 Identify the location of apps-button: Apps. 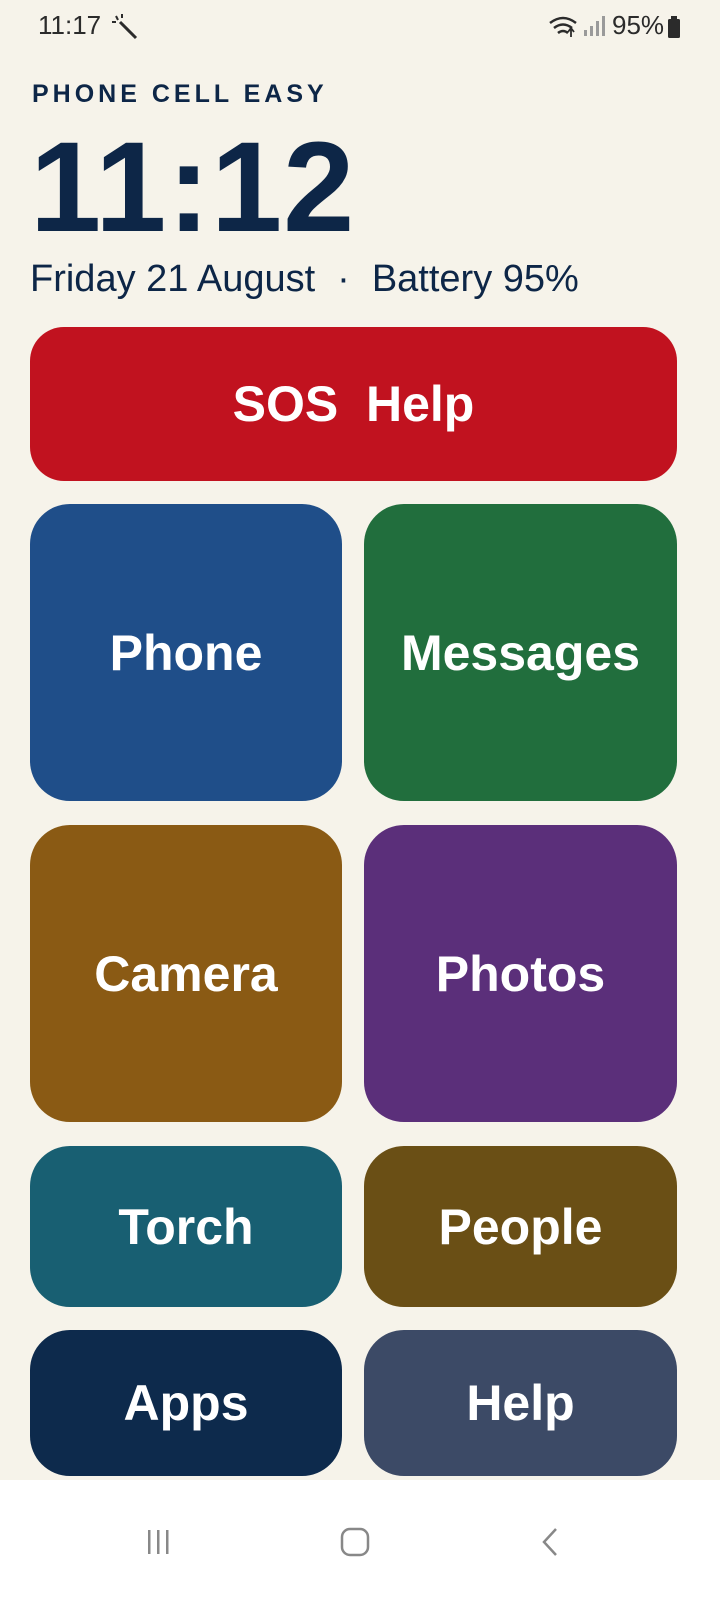
(186, 1403).